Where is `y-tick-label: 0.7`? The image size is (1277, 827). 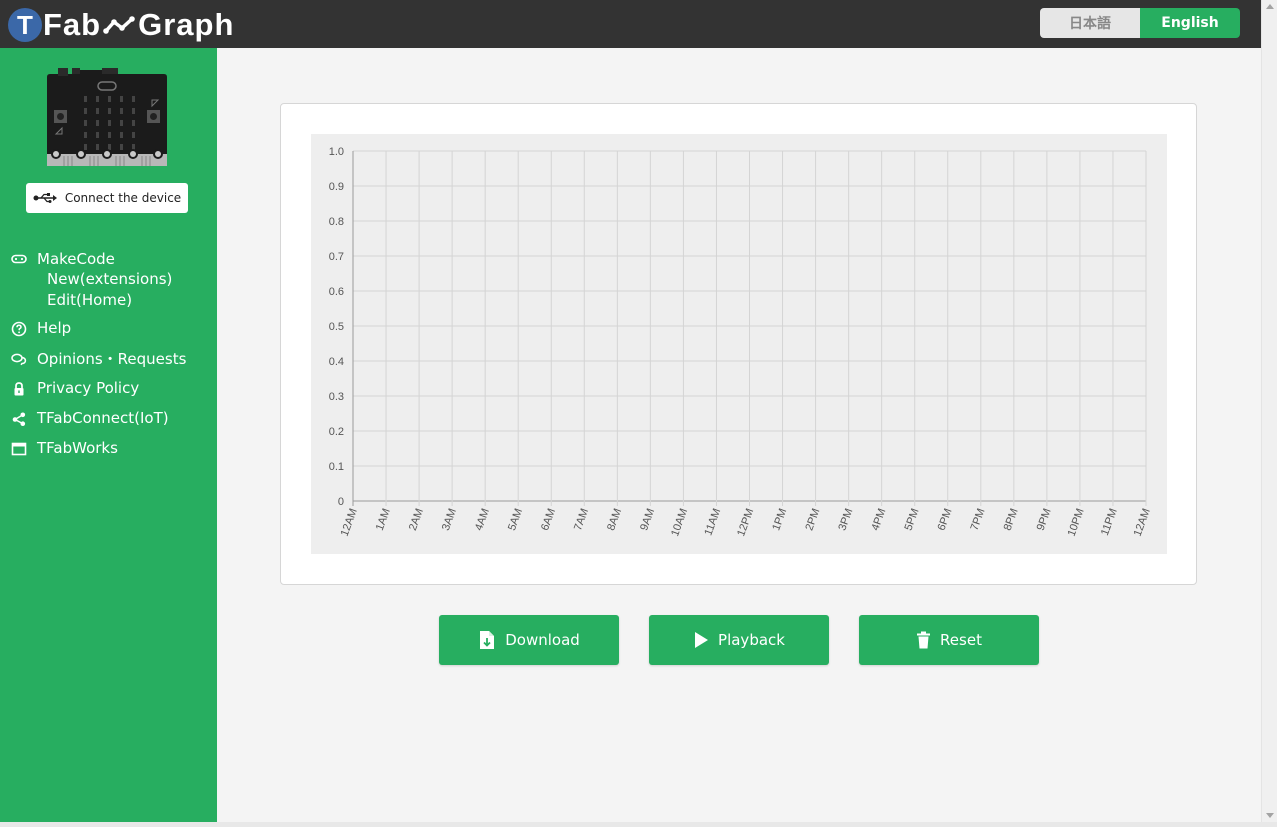
y-tick-label: 0.7 is located at coordinates (336, 257).